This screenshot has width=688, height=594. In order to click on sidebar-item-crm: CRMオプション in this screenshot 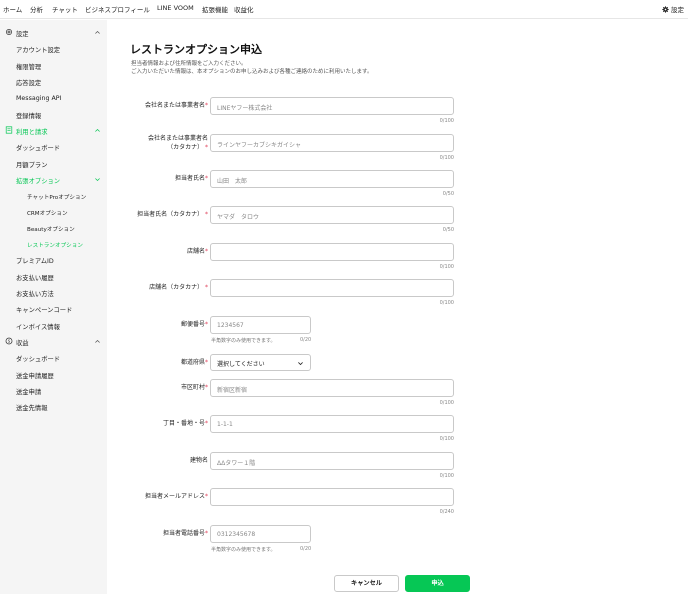, I will do `click(53, 212)`.